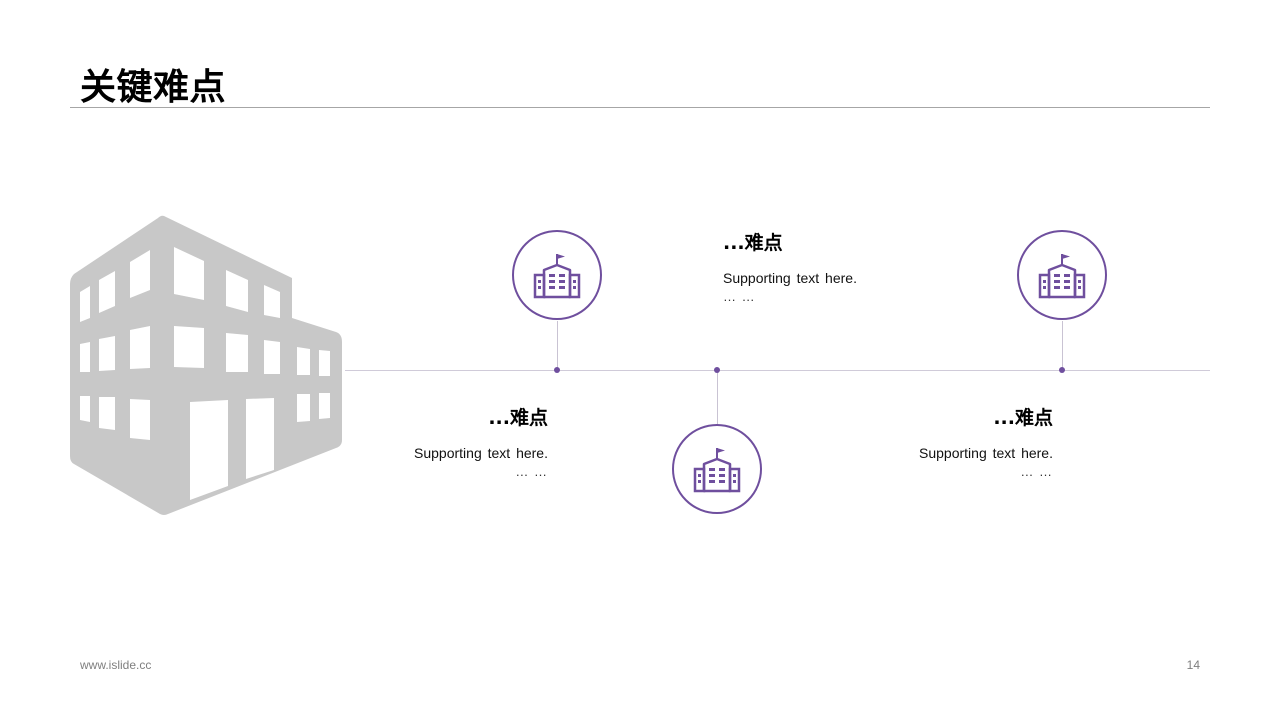 The image size is (1280, 720). I want to click on title-divider, so click(640, 107).